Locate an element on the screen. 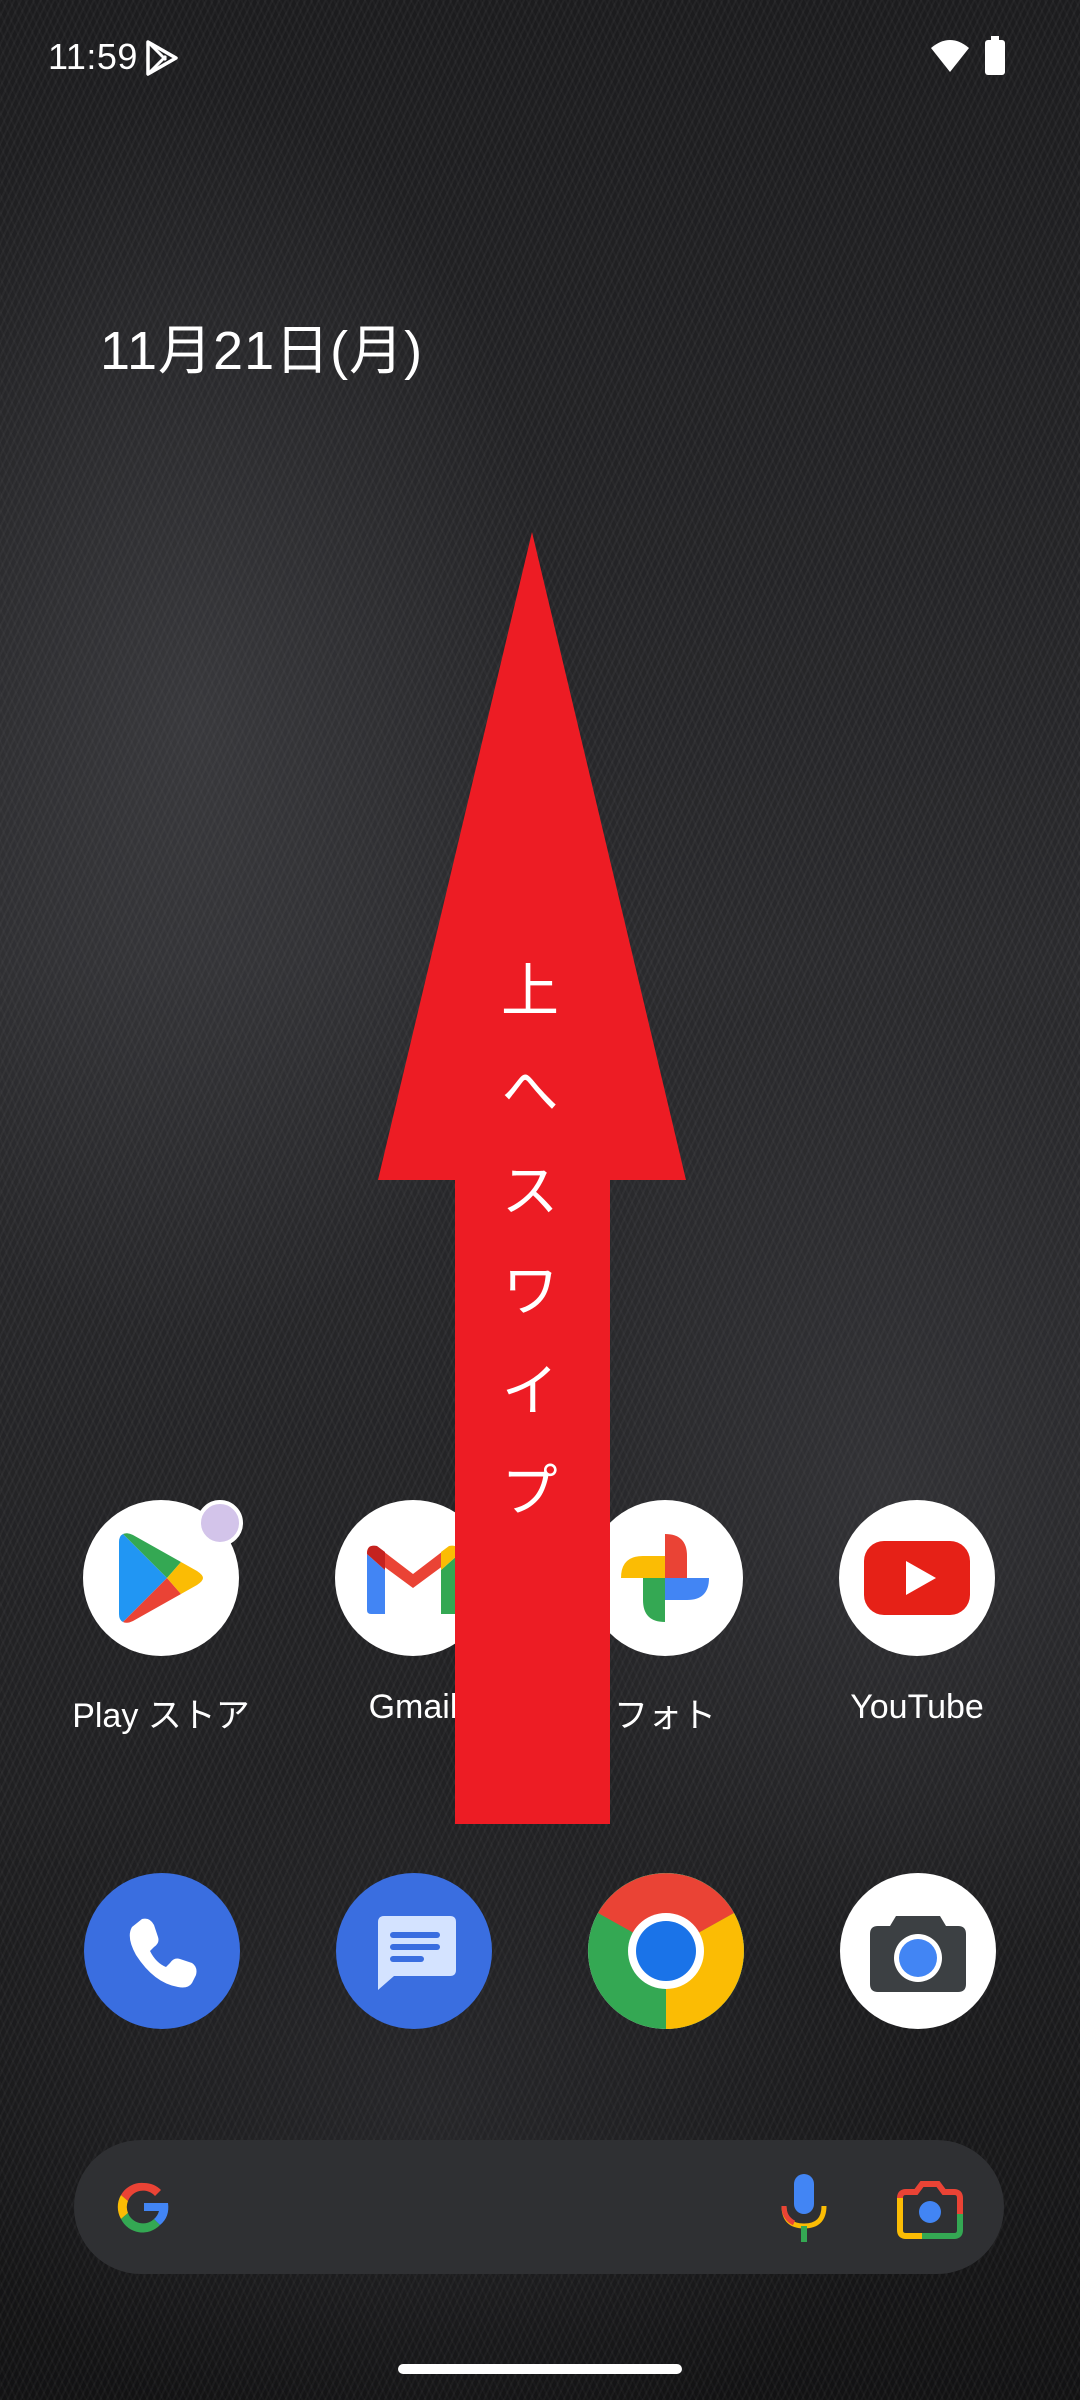 Image resolution: width=1080 pixels, height=2400 pixels. dock-camera is located at coordinates (918, 1951).